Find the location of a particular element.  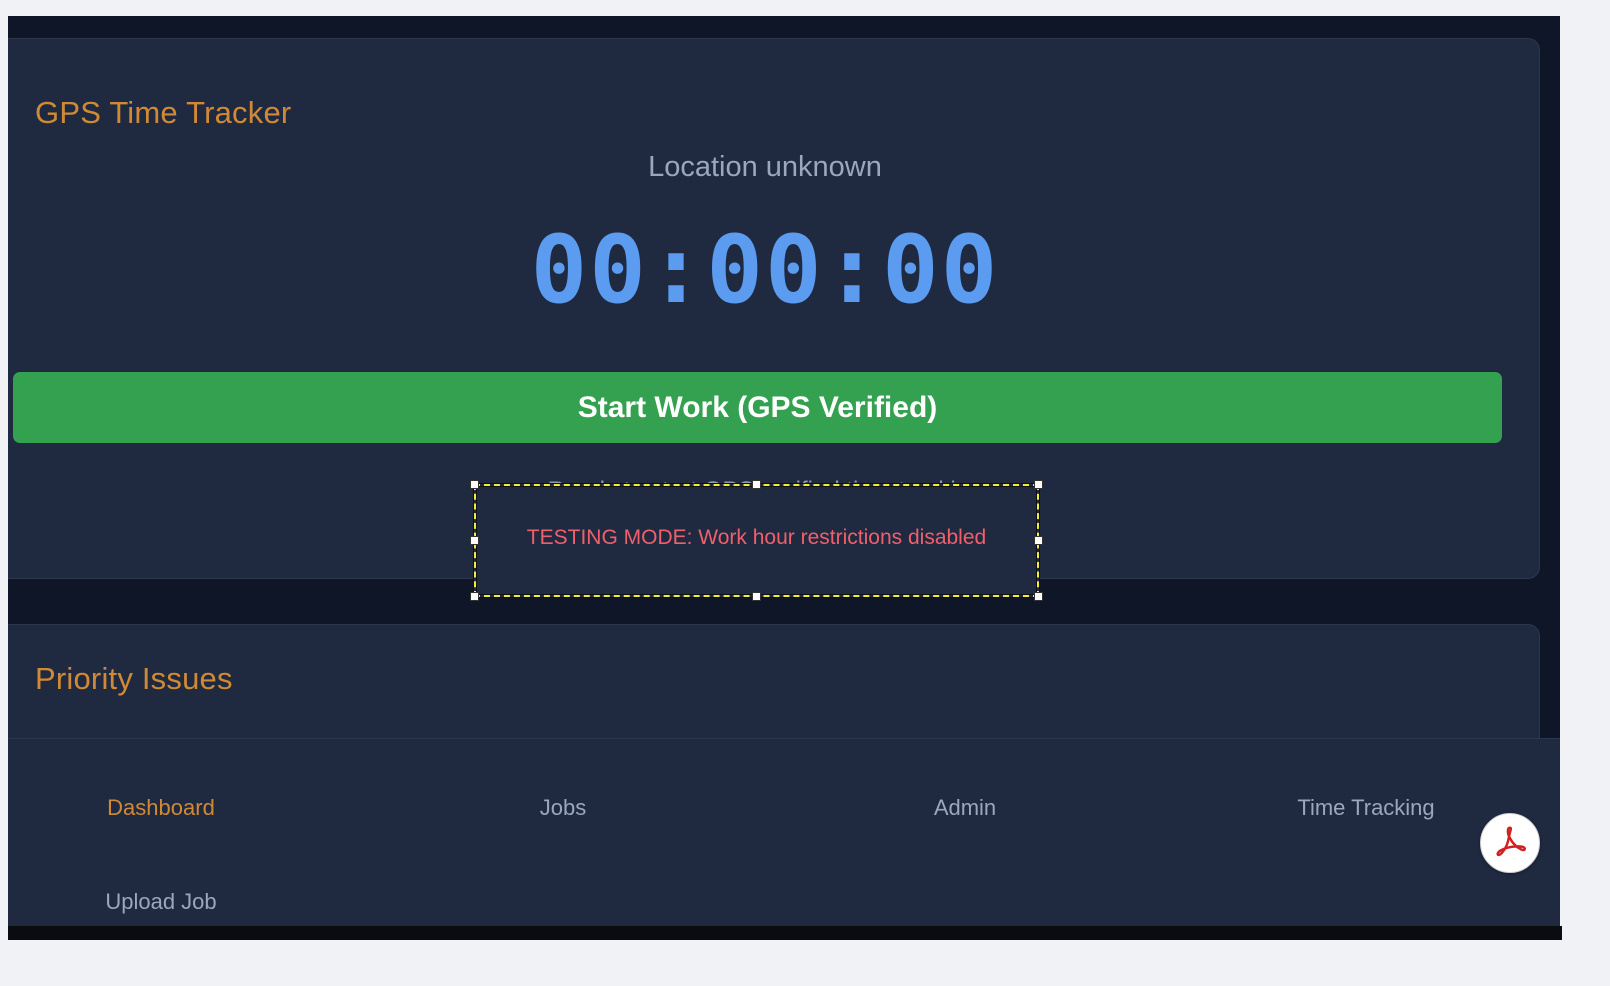

pdf-icon is located at coordinates (1510, 843).